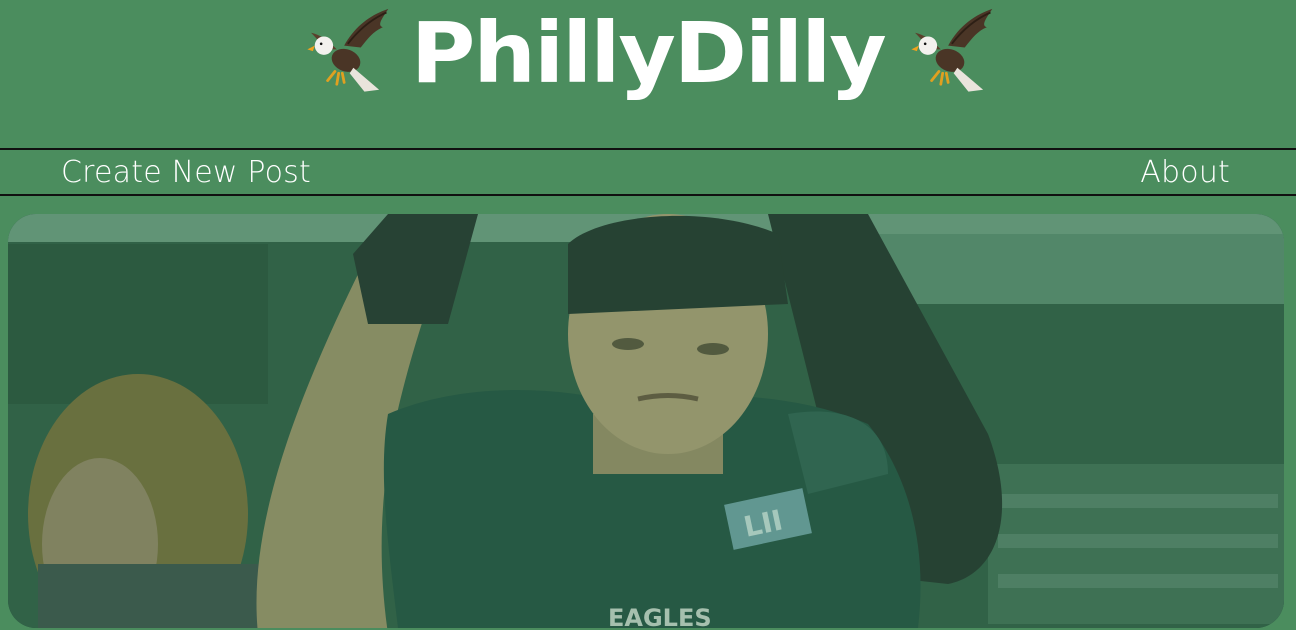  I want to click on site-title: PhillyDilly, so click(649, 53).